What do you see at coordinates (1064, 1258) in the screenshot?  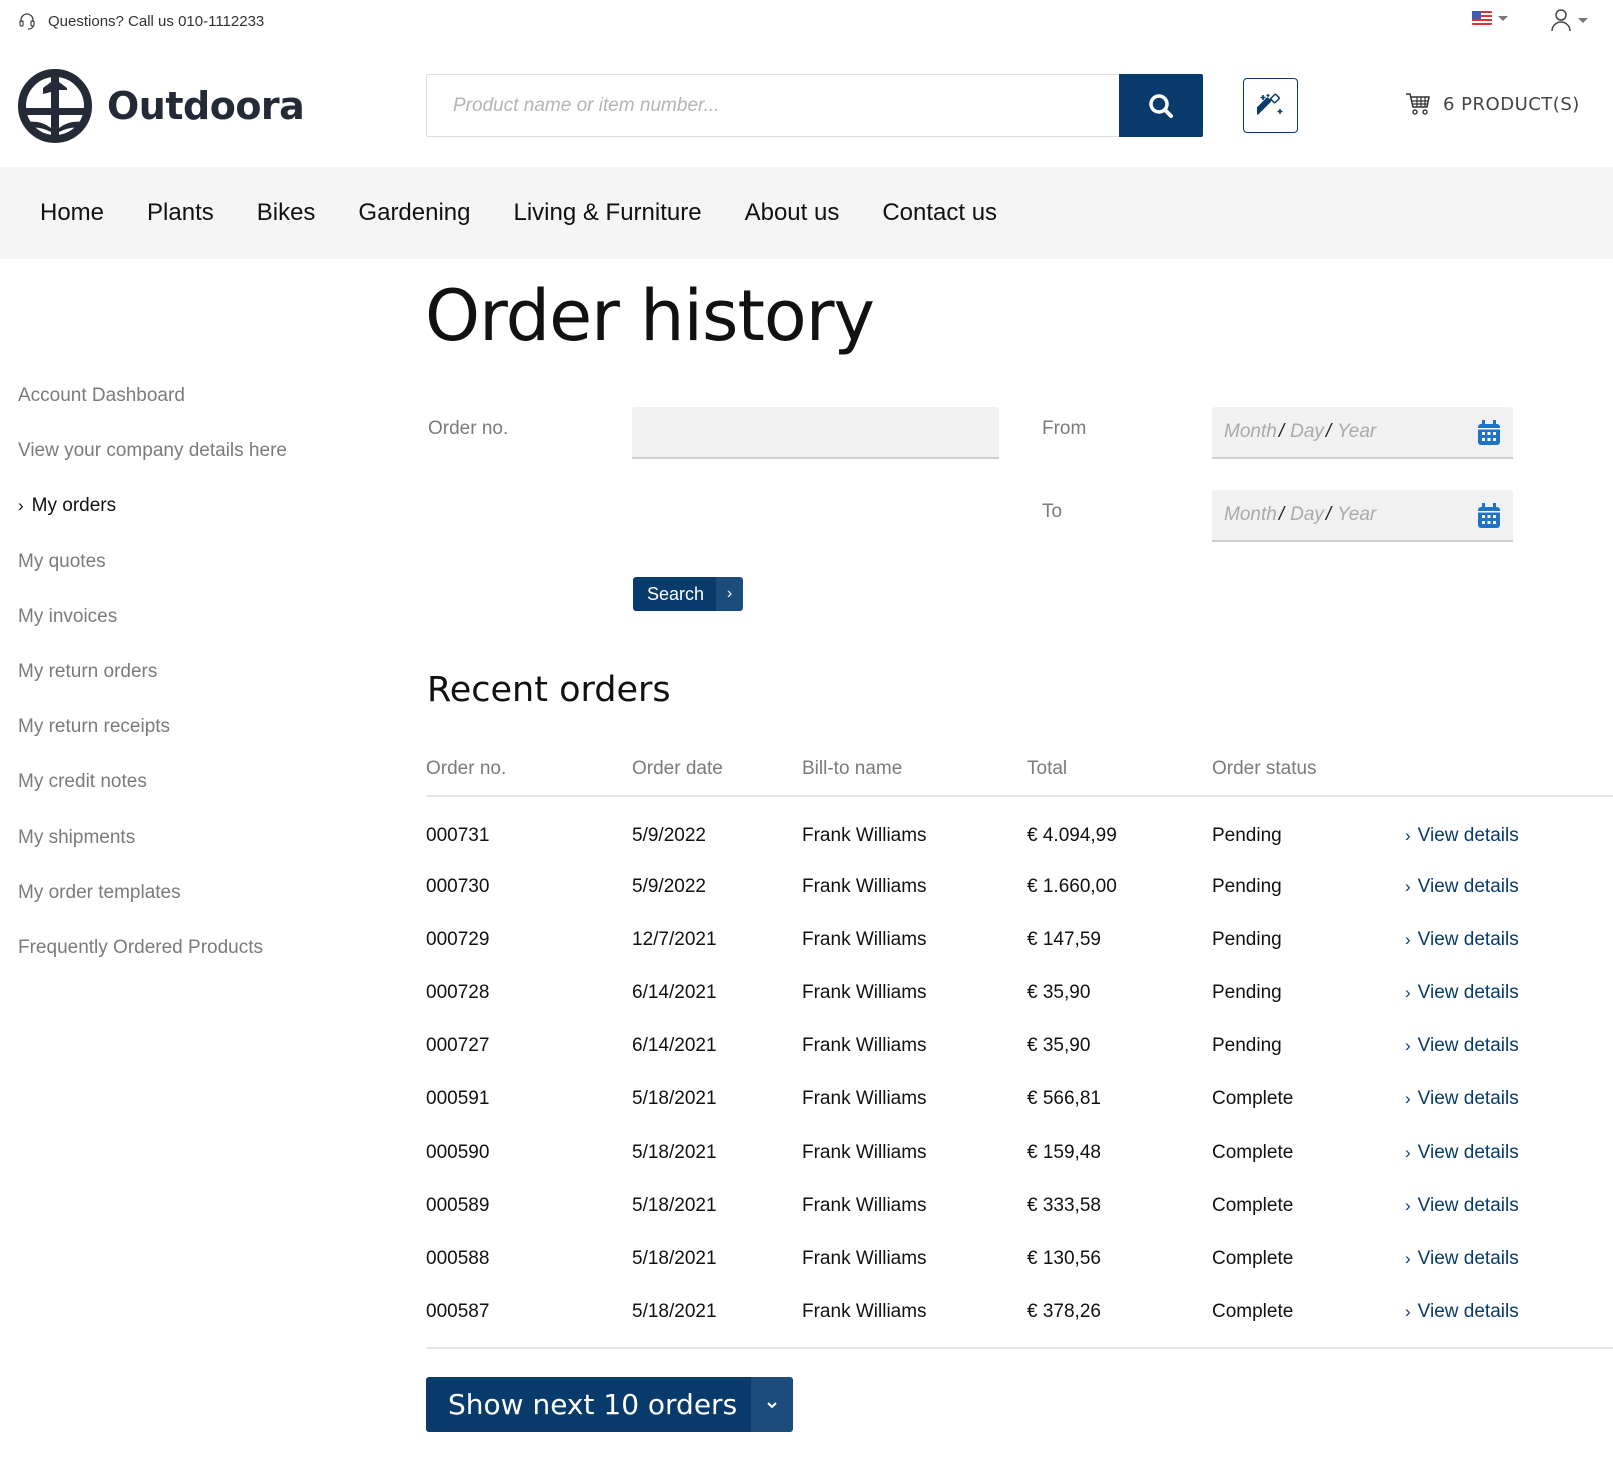 I see `order-total: € 130,56` at bounding box center [1064, 1258].